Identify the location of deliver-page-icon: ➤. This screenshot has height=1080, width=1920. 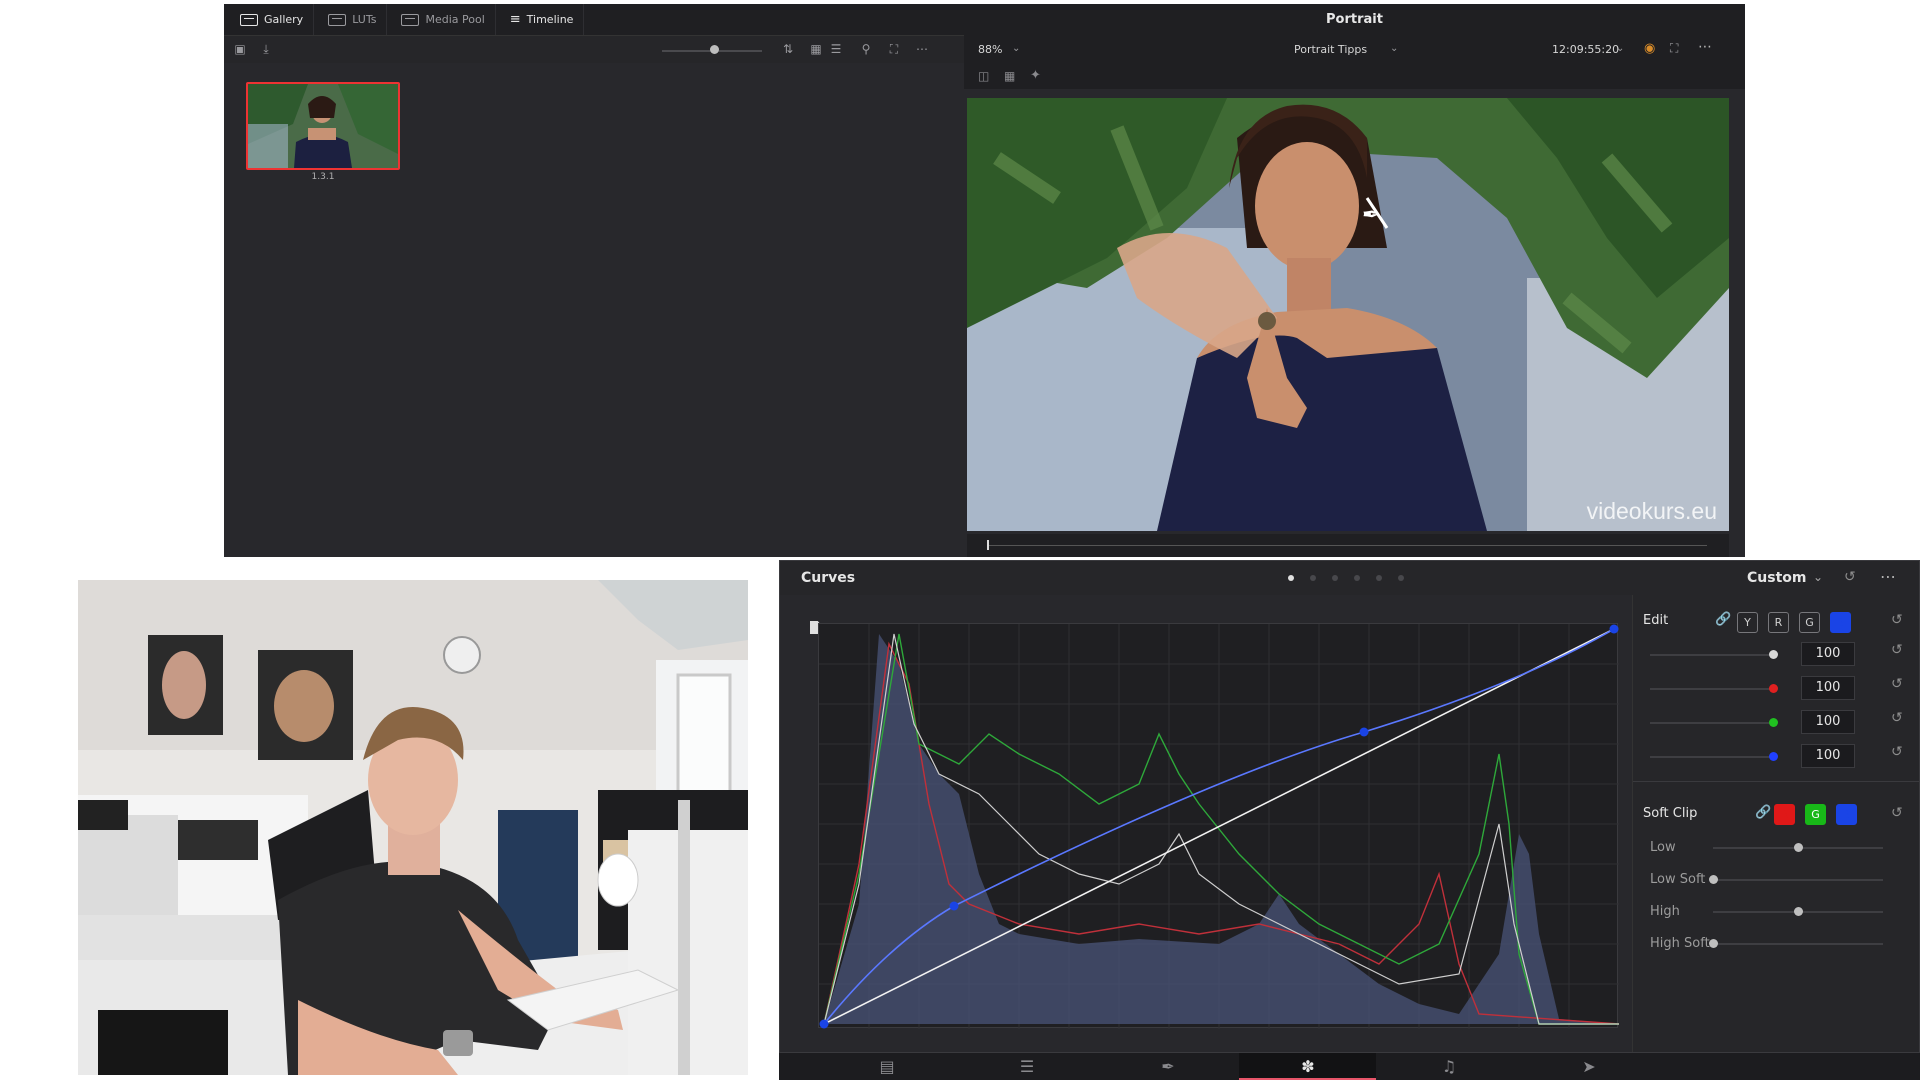
(1589, 1067).